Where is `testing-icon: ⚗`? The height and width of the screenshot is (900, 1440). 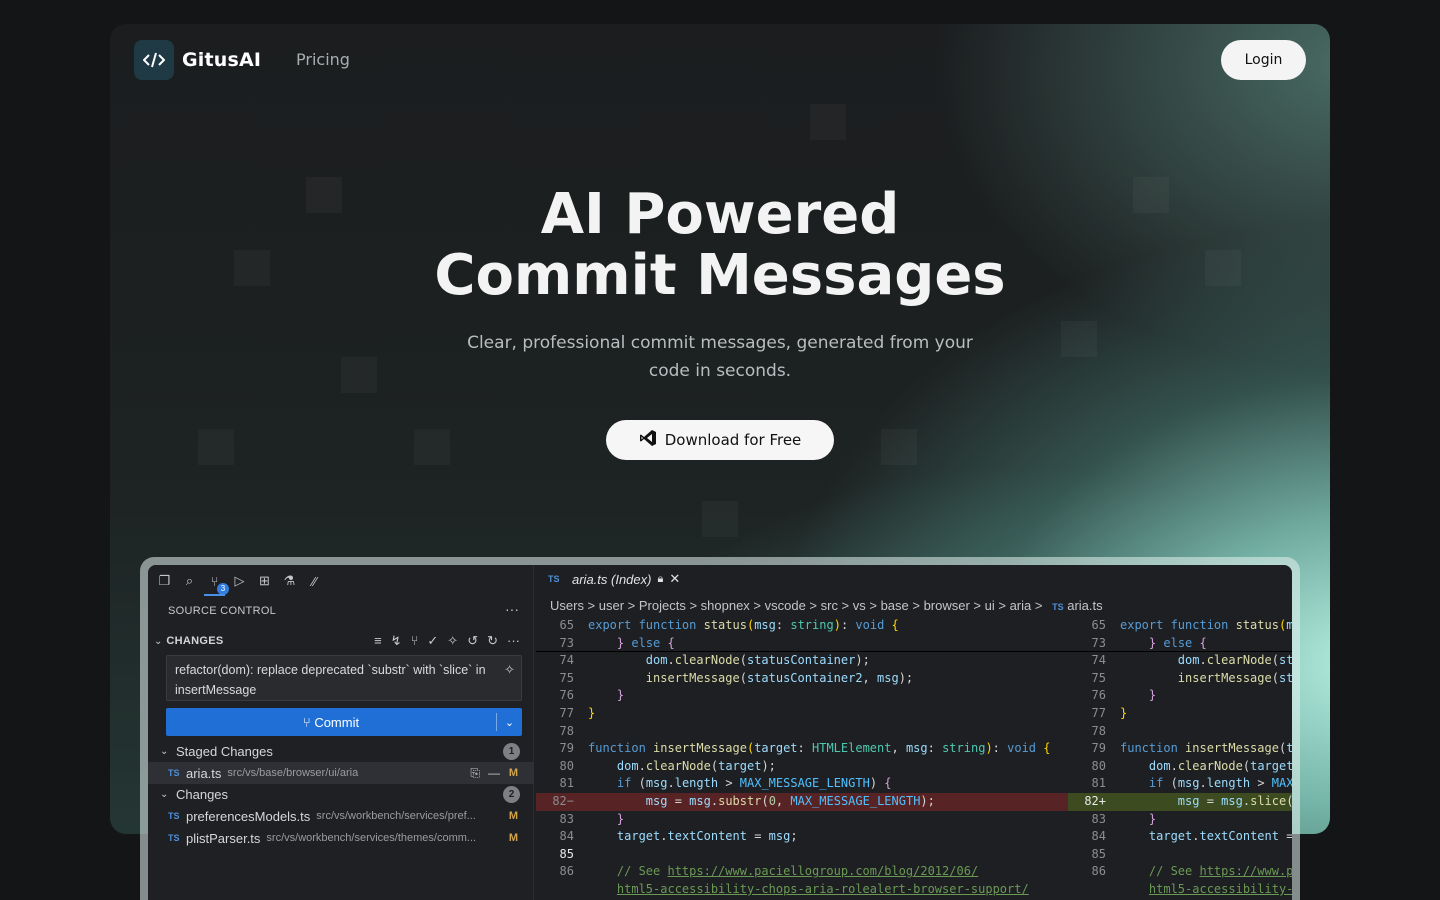
testing-icon: ⚗ is located at coordinates (289, 581).